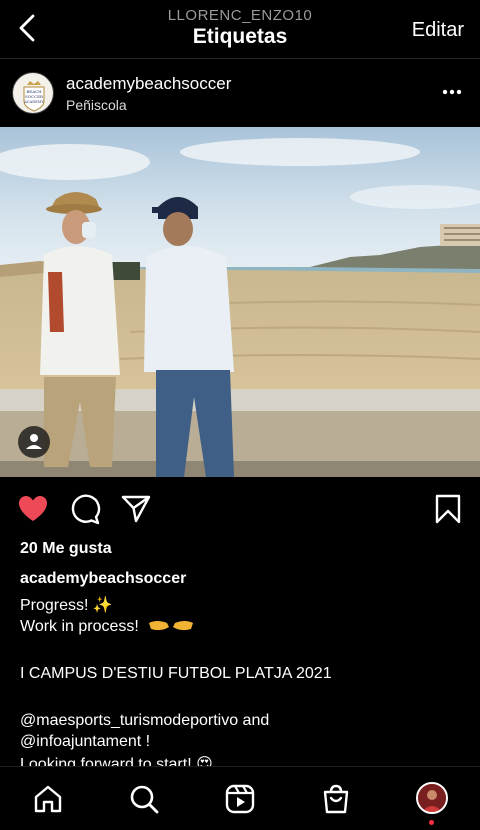  Describe the element at coordinates (448, 509) in the screenshot. I see `bookmark-icon` at that location.